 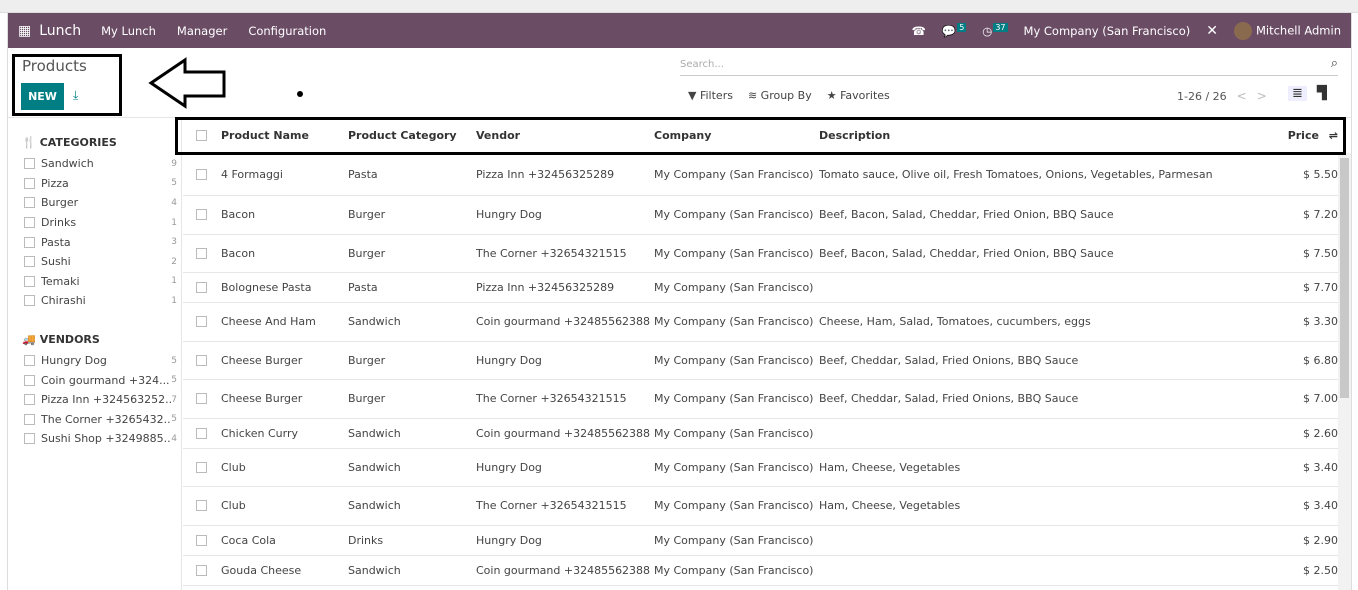 I want to click on phone-icon: ☎, so click(x=919, y=31).